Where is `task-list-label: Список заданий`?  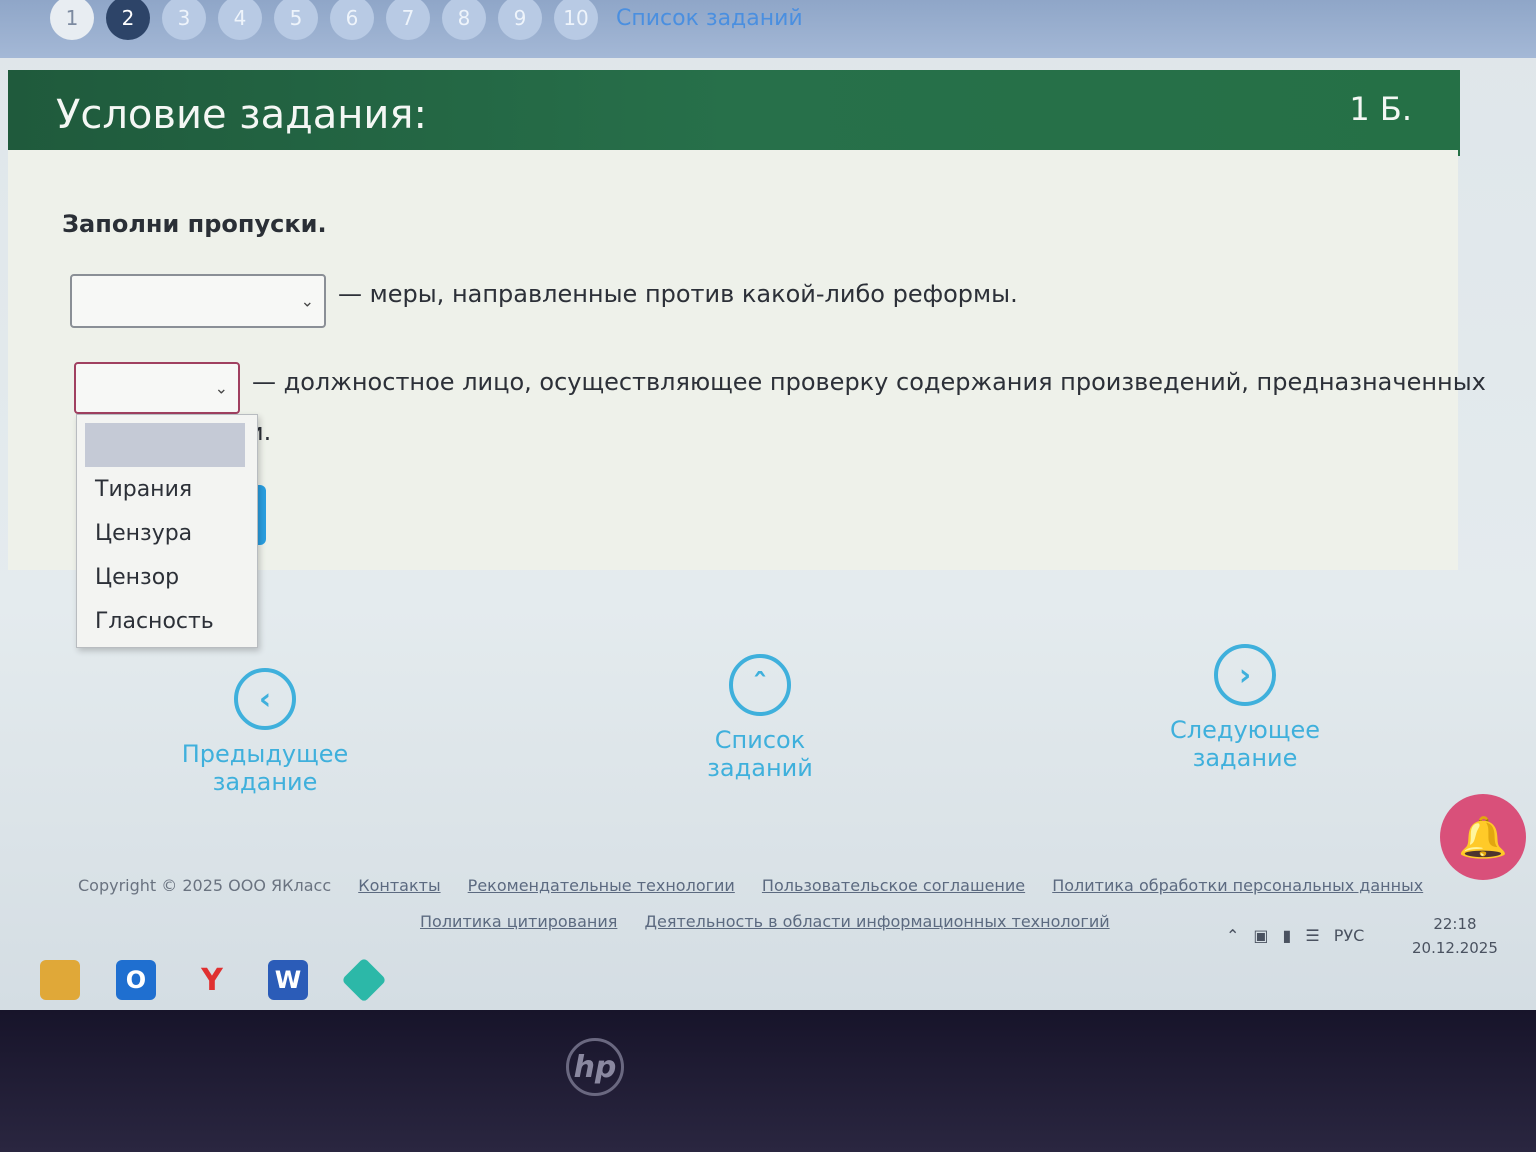
task-list-label: Список заданий is located at coordinates (760, 754).